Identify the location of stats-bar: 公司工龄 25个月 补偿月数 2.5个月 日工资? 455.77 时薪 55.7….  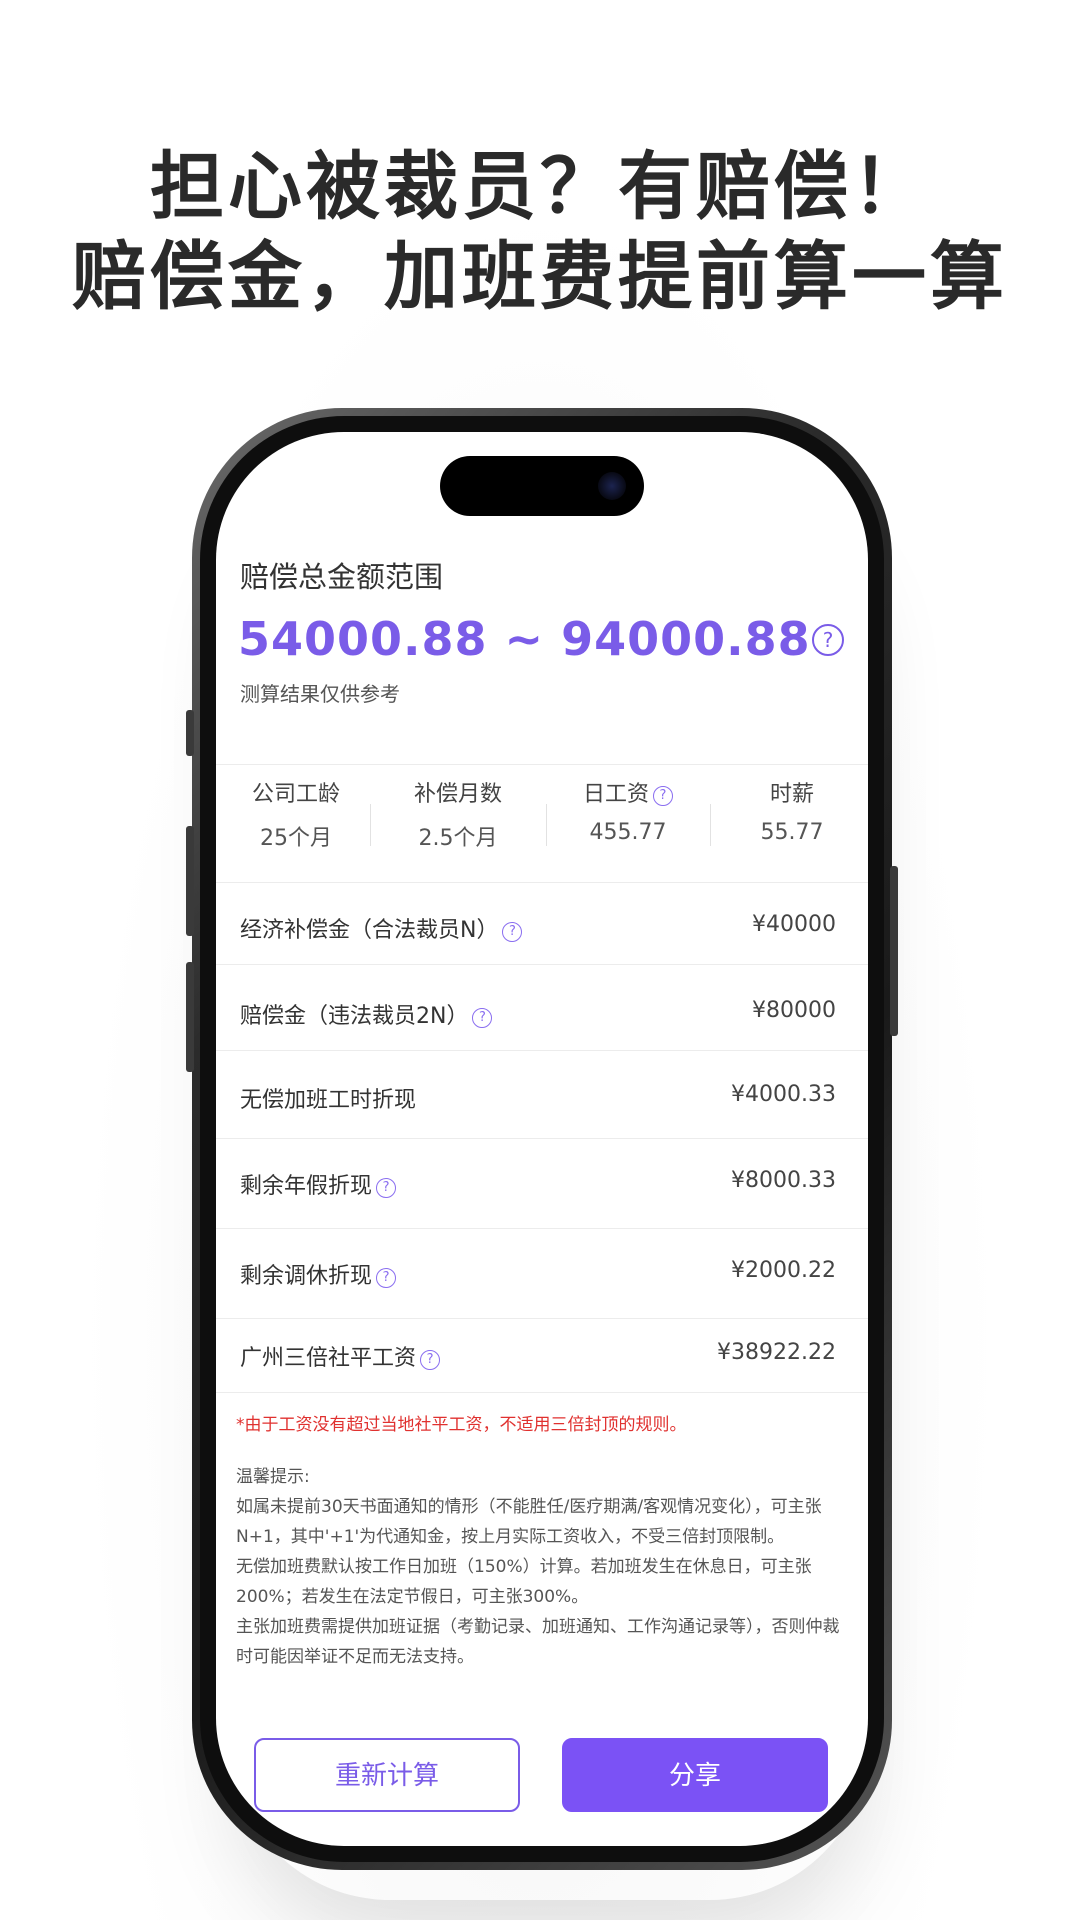
(542, 814).